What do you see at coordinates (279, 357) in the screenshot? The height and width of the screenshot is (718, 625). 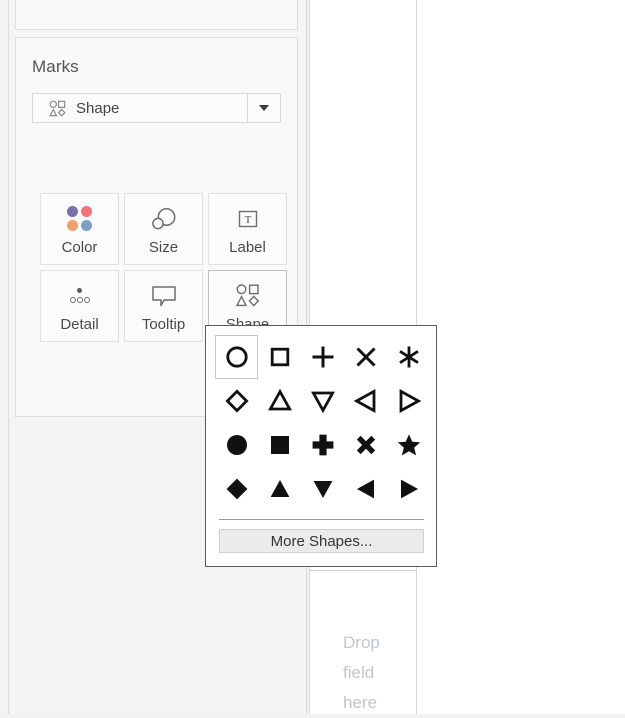 I see `shape-option-square-open` at bounding box center [279, 357].